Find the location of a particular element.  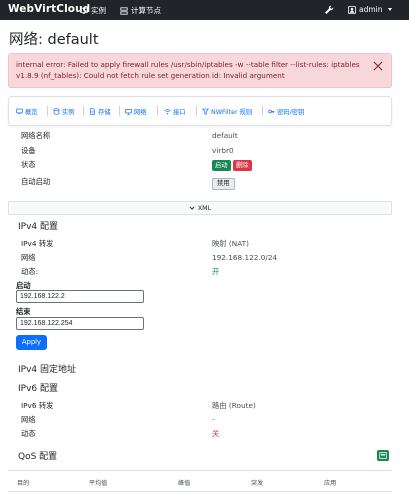

network-name-value: default is located at coordinates (225, 135).